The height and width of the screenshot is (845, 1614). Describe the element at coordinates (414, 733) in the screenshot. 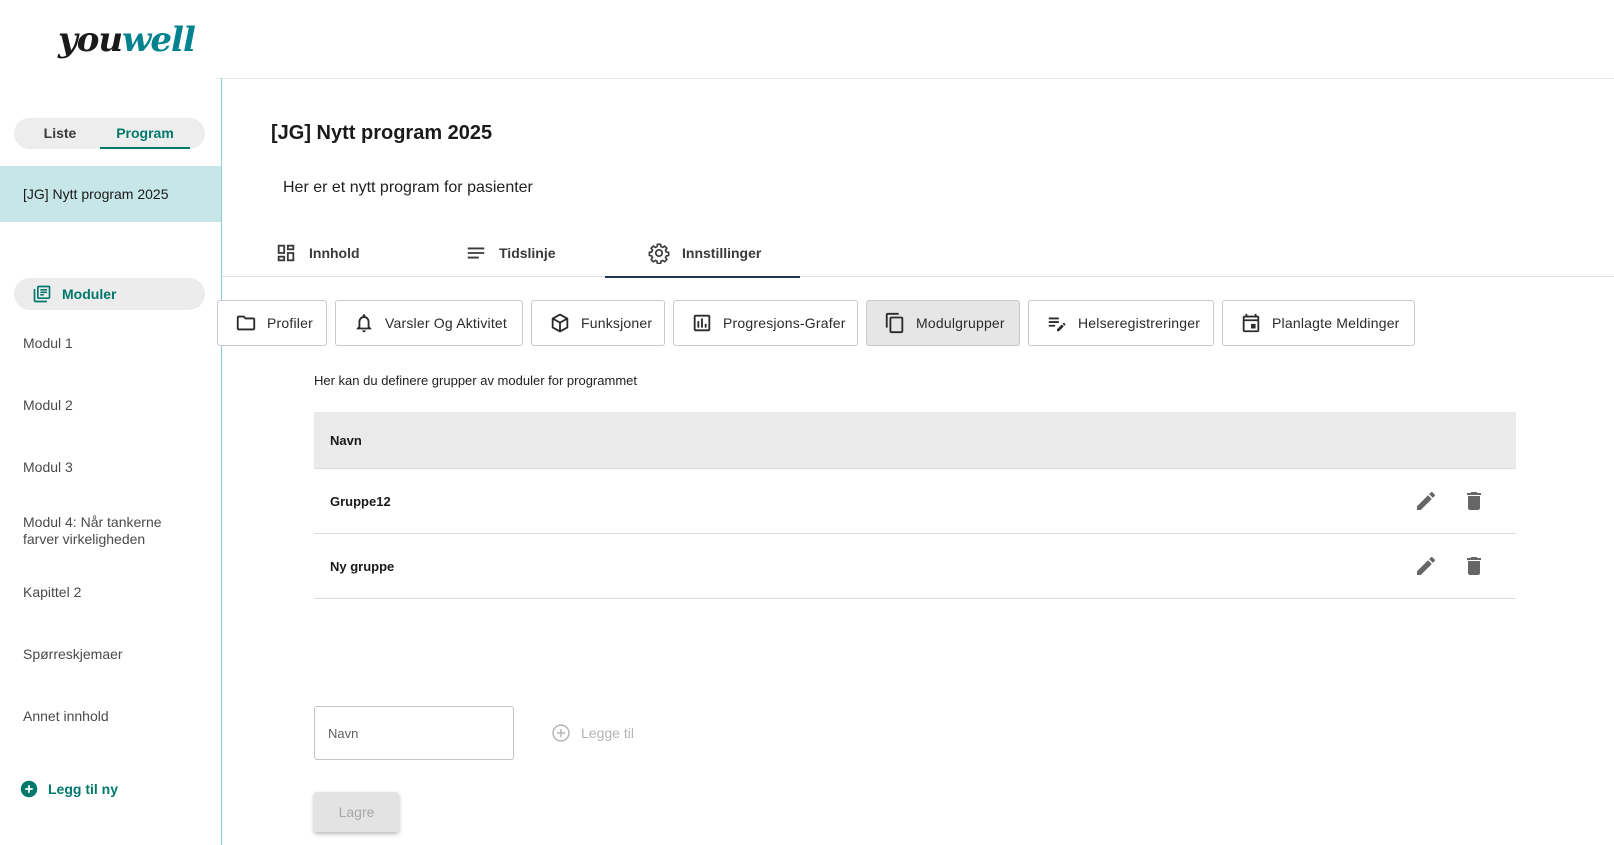

I see `group-name-input` at that location.